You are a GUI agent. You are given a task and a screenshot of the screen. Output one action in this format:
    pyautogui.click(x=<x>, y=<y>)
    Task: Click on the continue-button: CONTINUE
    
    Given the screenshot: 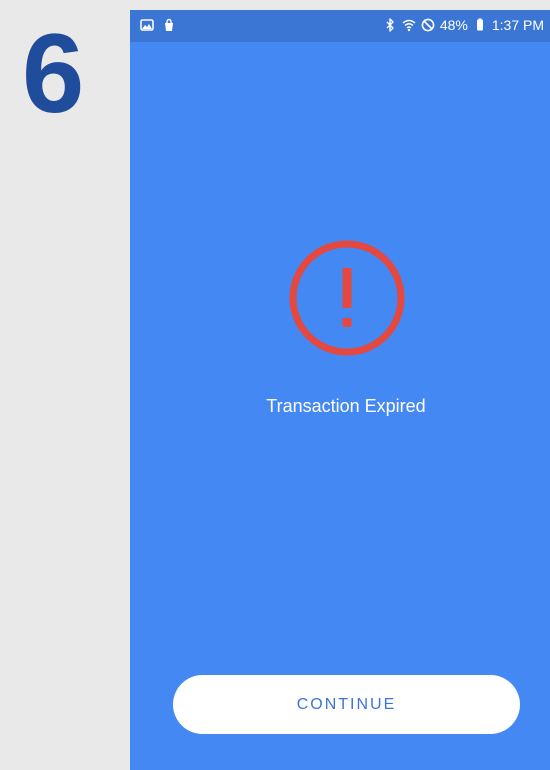 What is the action you would take?
    pyautogui.click(x=346, y=704)
    